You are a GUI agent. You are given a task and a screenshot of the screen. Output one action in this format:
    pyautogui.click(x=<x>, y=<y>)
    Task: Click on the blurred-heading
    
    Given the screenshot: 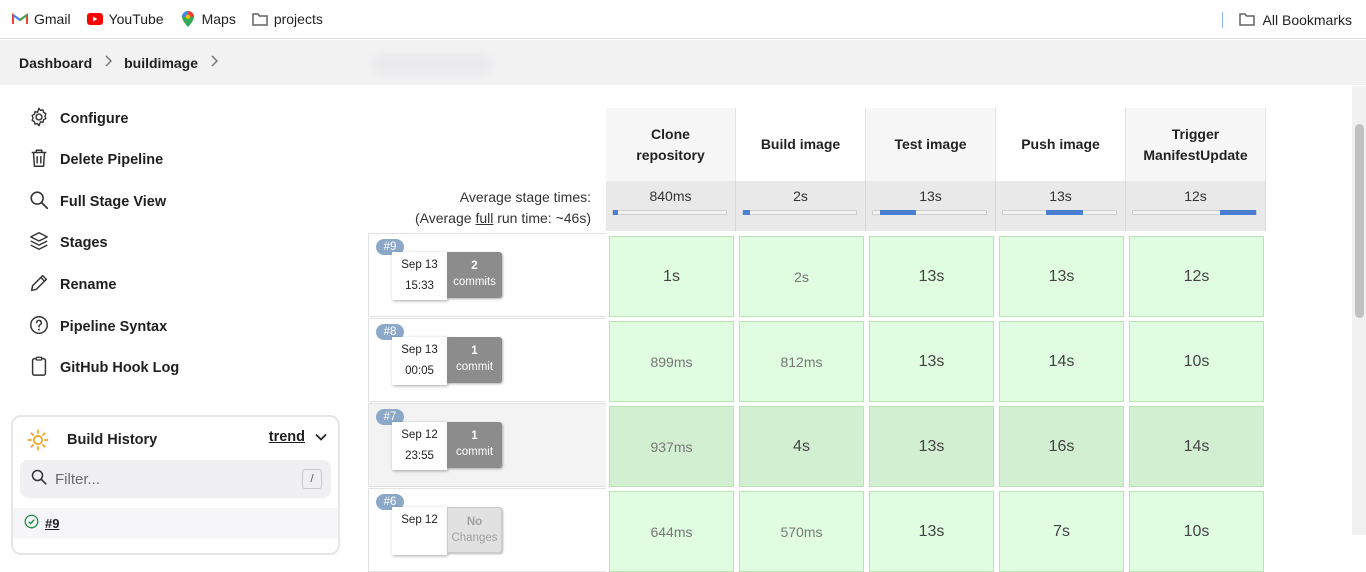 What is the action you would take?
    pyautogui.click(x=432, y=65)
    